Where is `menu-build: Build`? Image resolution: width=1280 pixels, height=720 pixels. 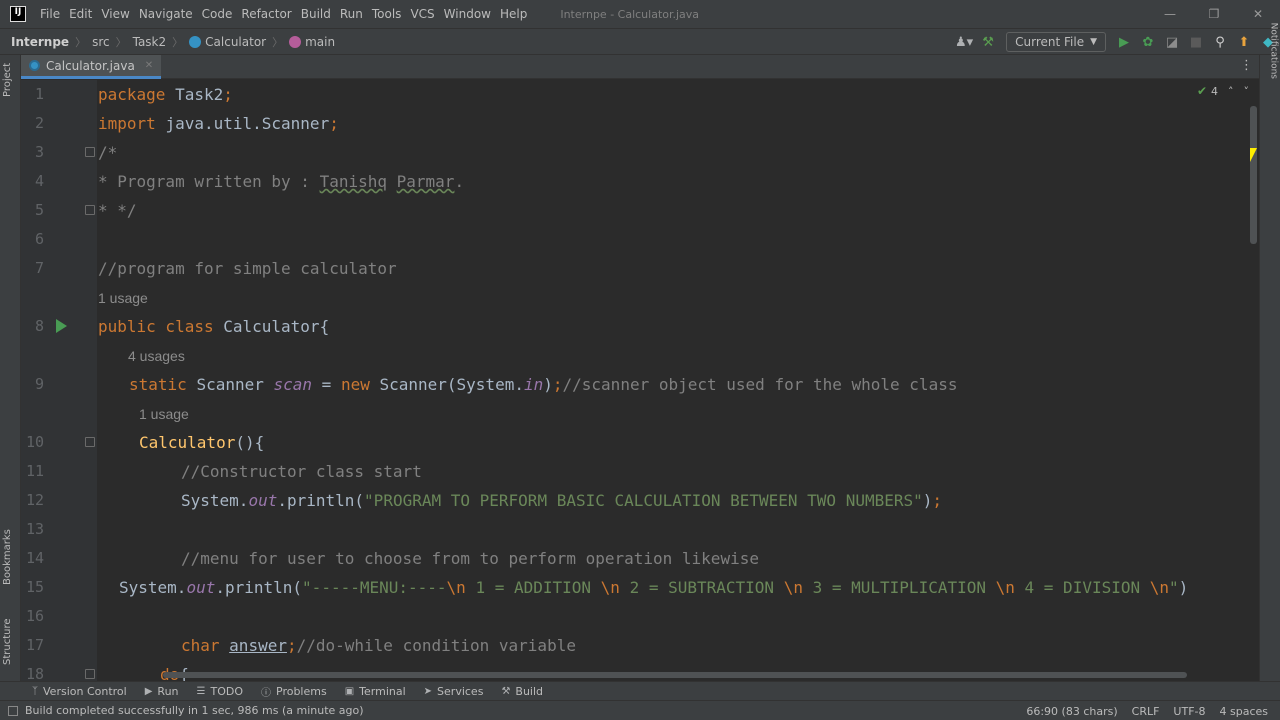
menu-build: Build is located at coordinates (316, 14).